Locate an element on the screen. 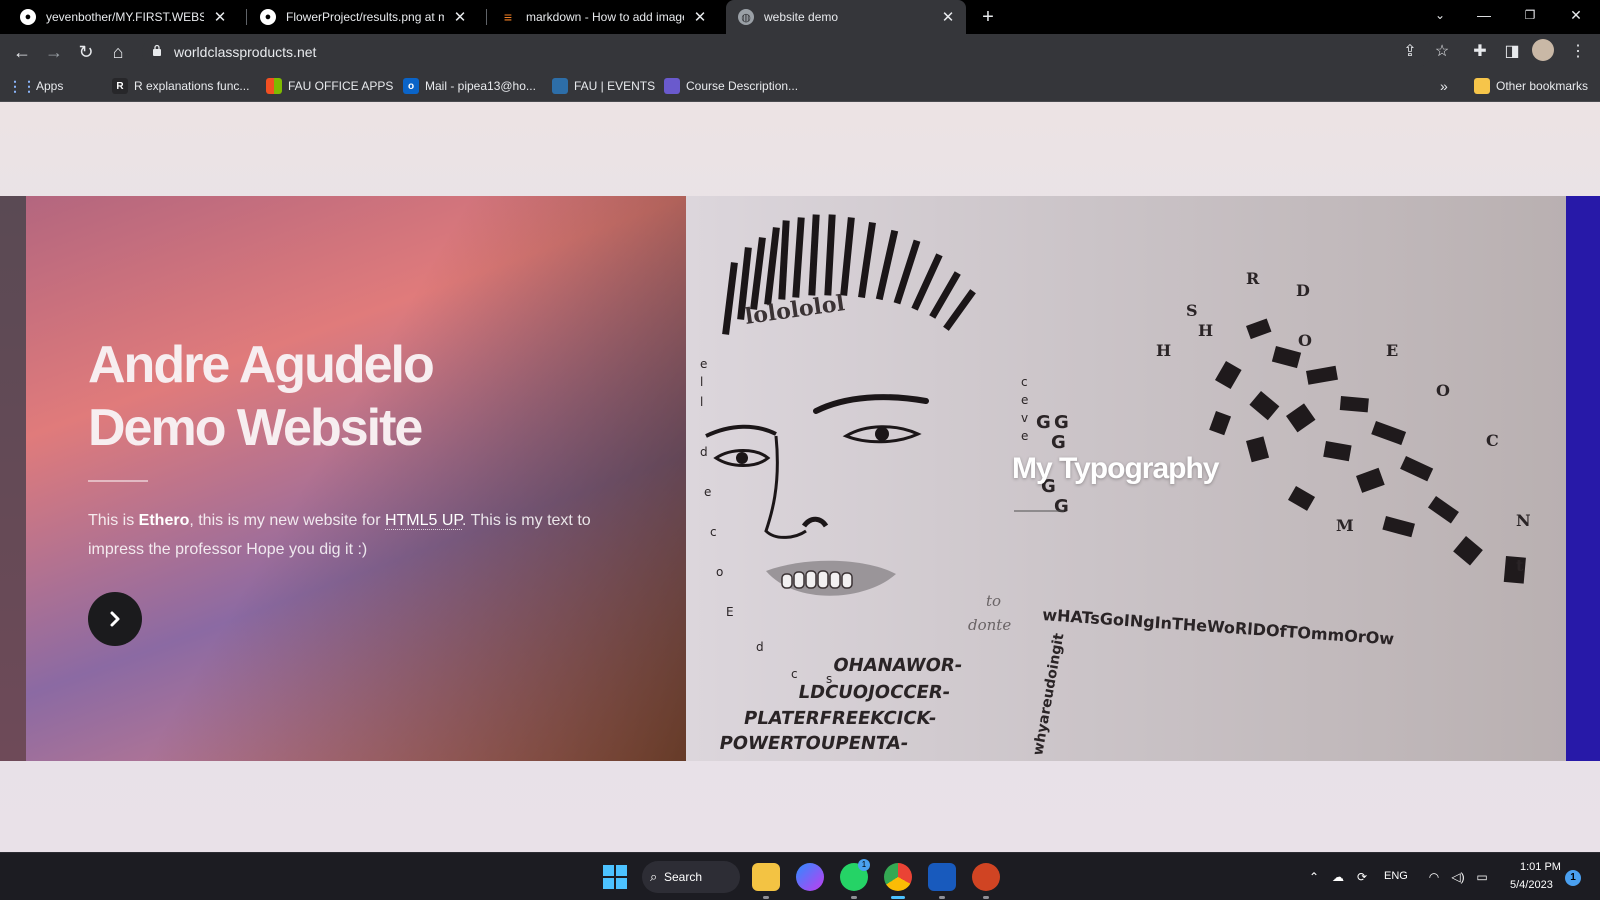 The height and width of the screenshot is (900, 1600). outlook-icon: o is located at coordinates (411, 86).